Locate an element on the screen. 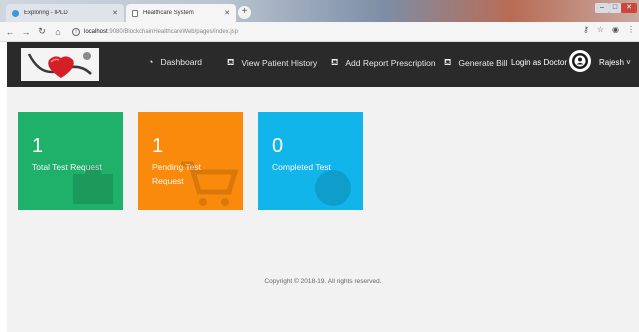 The height and width of the screenshot is (332, 639). back-arrow-icon: ← is located at coordinates (10, 32).